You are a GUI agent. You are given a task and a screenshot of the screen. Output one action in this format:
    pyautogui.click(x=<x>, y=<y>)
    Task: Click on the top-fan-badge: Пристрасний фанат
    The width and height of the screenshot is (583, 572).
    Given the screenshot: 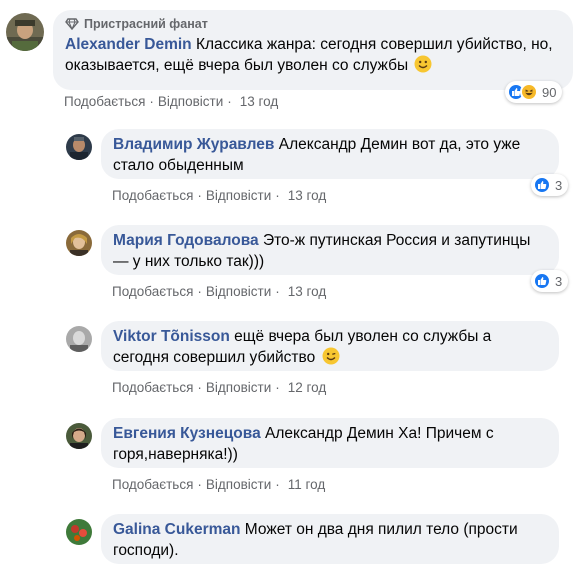 What is the action you would take?
    pyautogui.click(x=313, y=24)
    